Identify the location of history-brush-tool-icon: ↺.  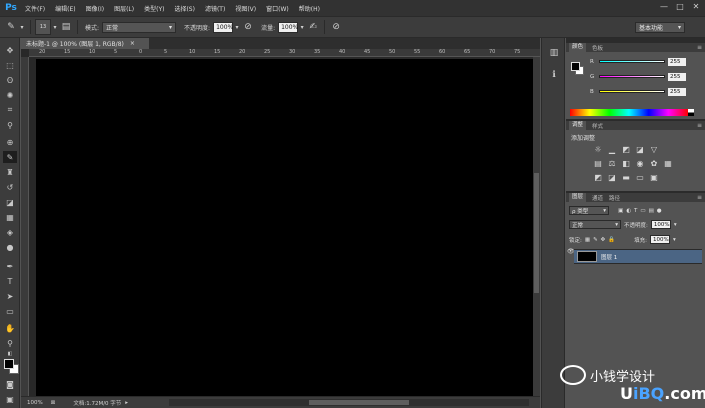
(10, 187).